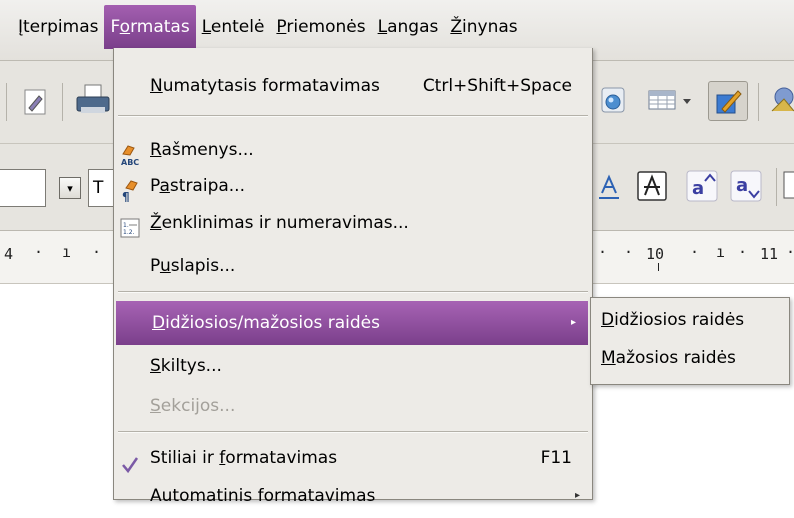  I want to click on shortcut-label: Ctrl+Shift+Space, so click(497, 86).